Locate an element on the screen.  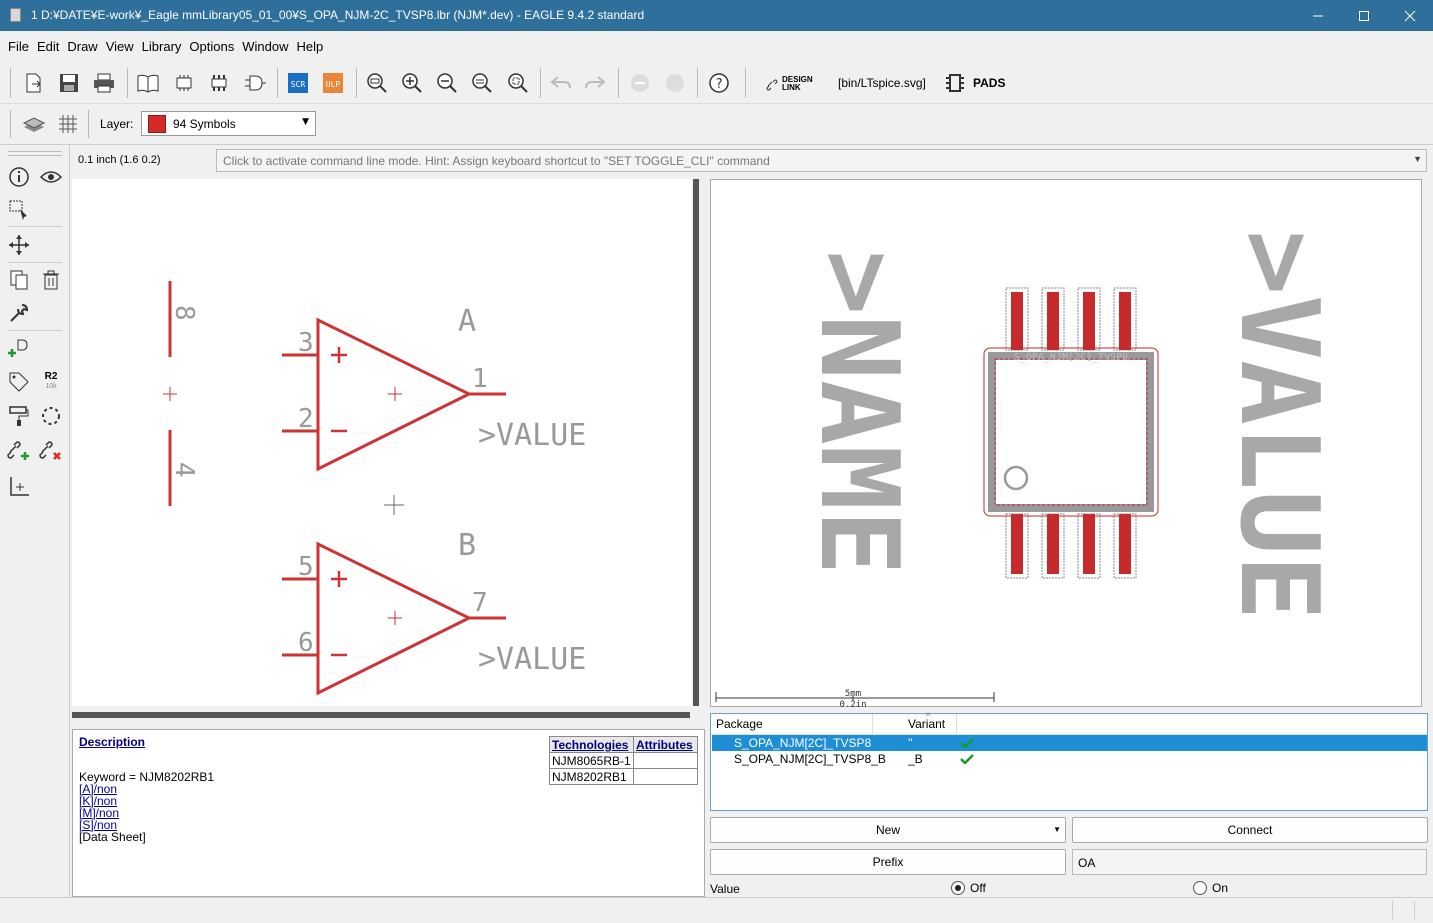
show-eye-icon is located at coordinates (51, 177).